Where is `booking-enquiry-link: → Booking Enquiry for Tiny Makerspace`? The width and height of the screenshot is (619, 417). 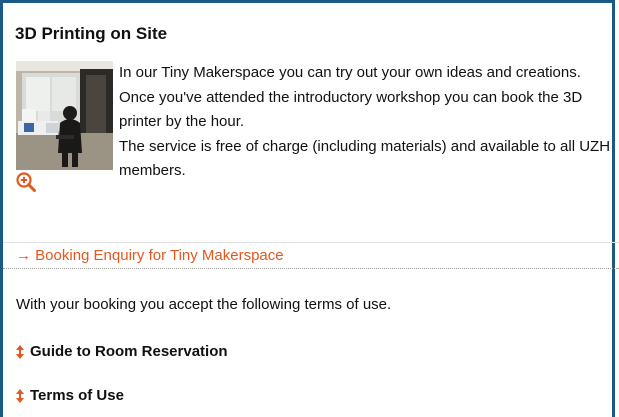
booking-enquiry-link: → Booking Enquiry for Tiny Makerspace is located at coordinates (150, 256).